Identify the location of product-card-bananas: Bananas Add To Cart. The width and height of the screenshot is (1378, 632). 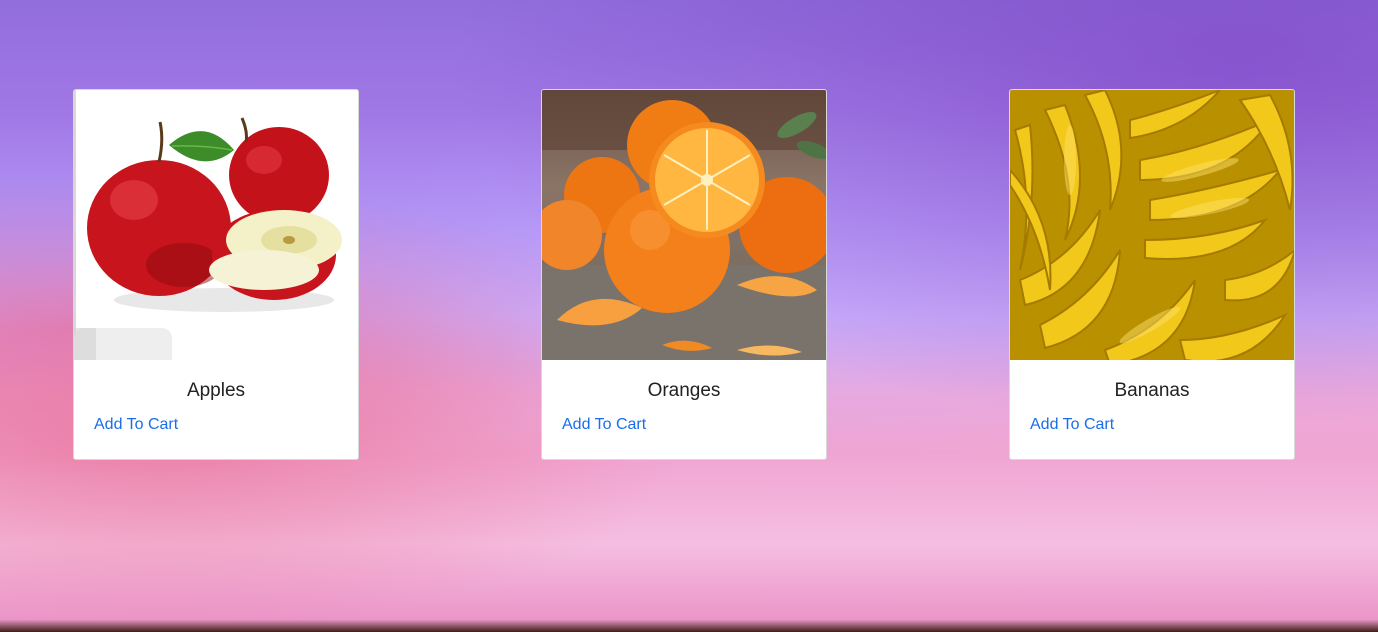
(1152, 274).